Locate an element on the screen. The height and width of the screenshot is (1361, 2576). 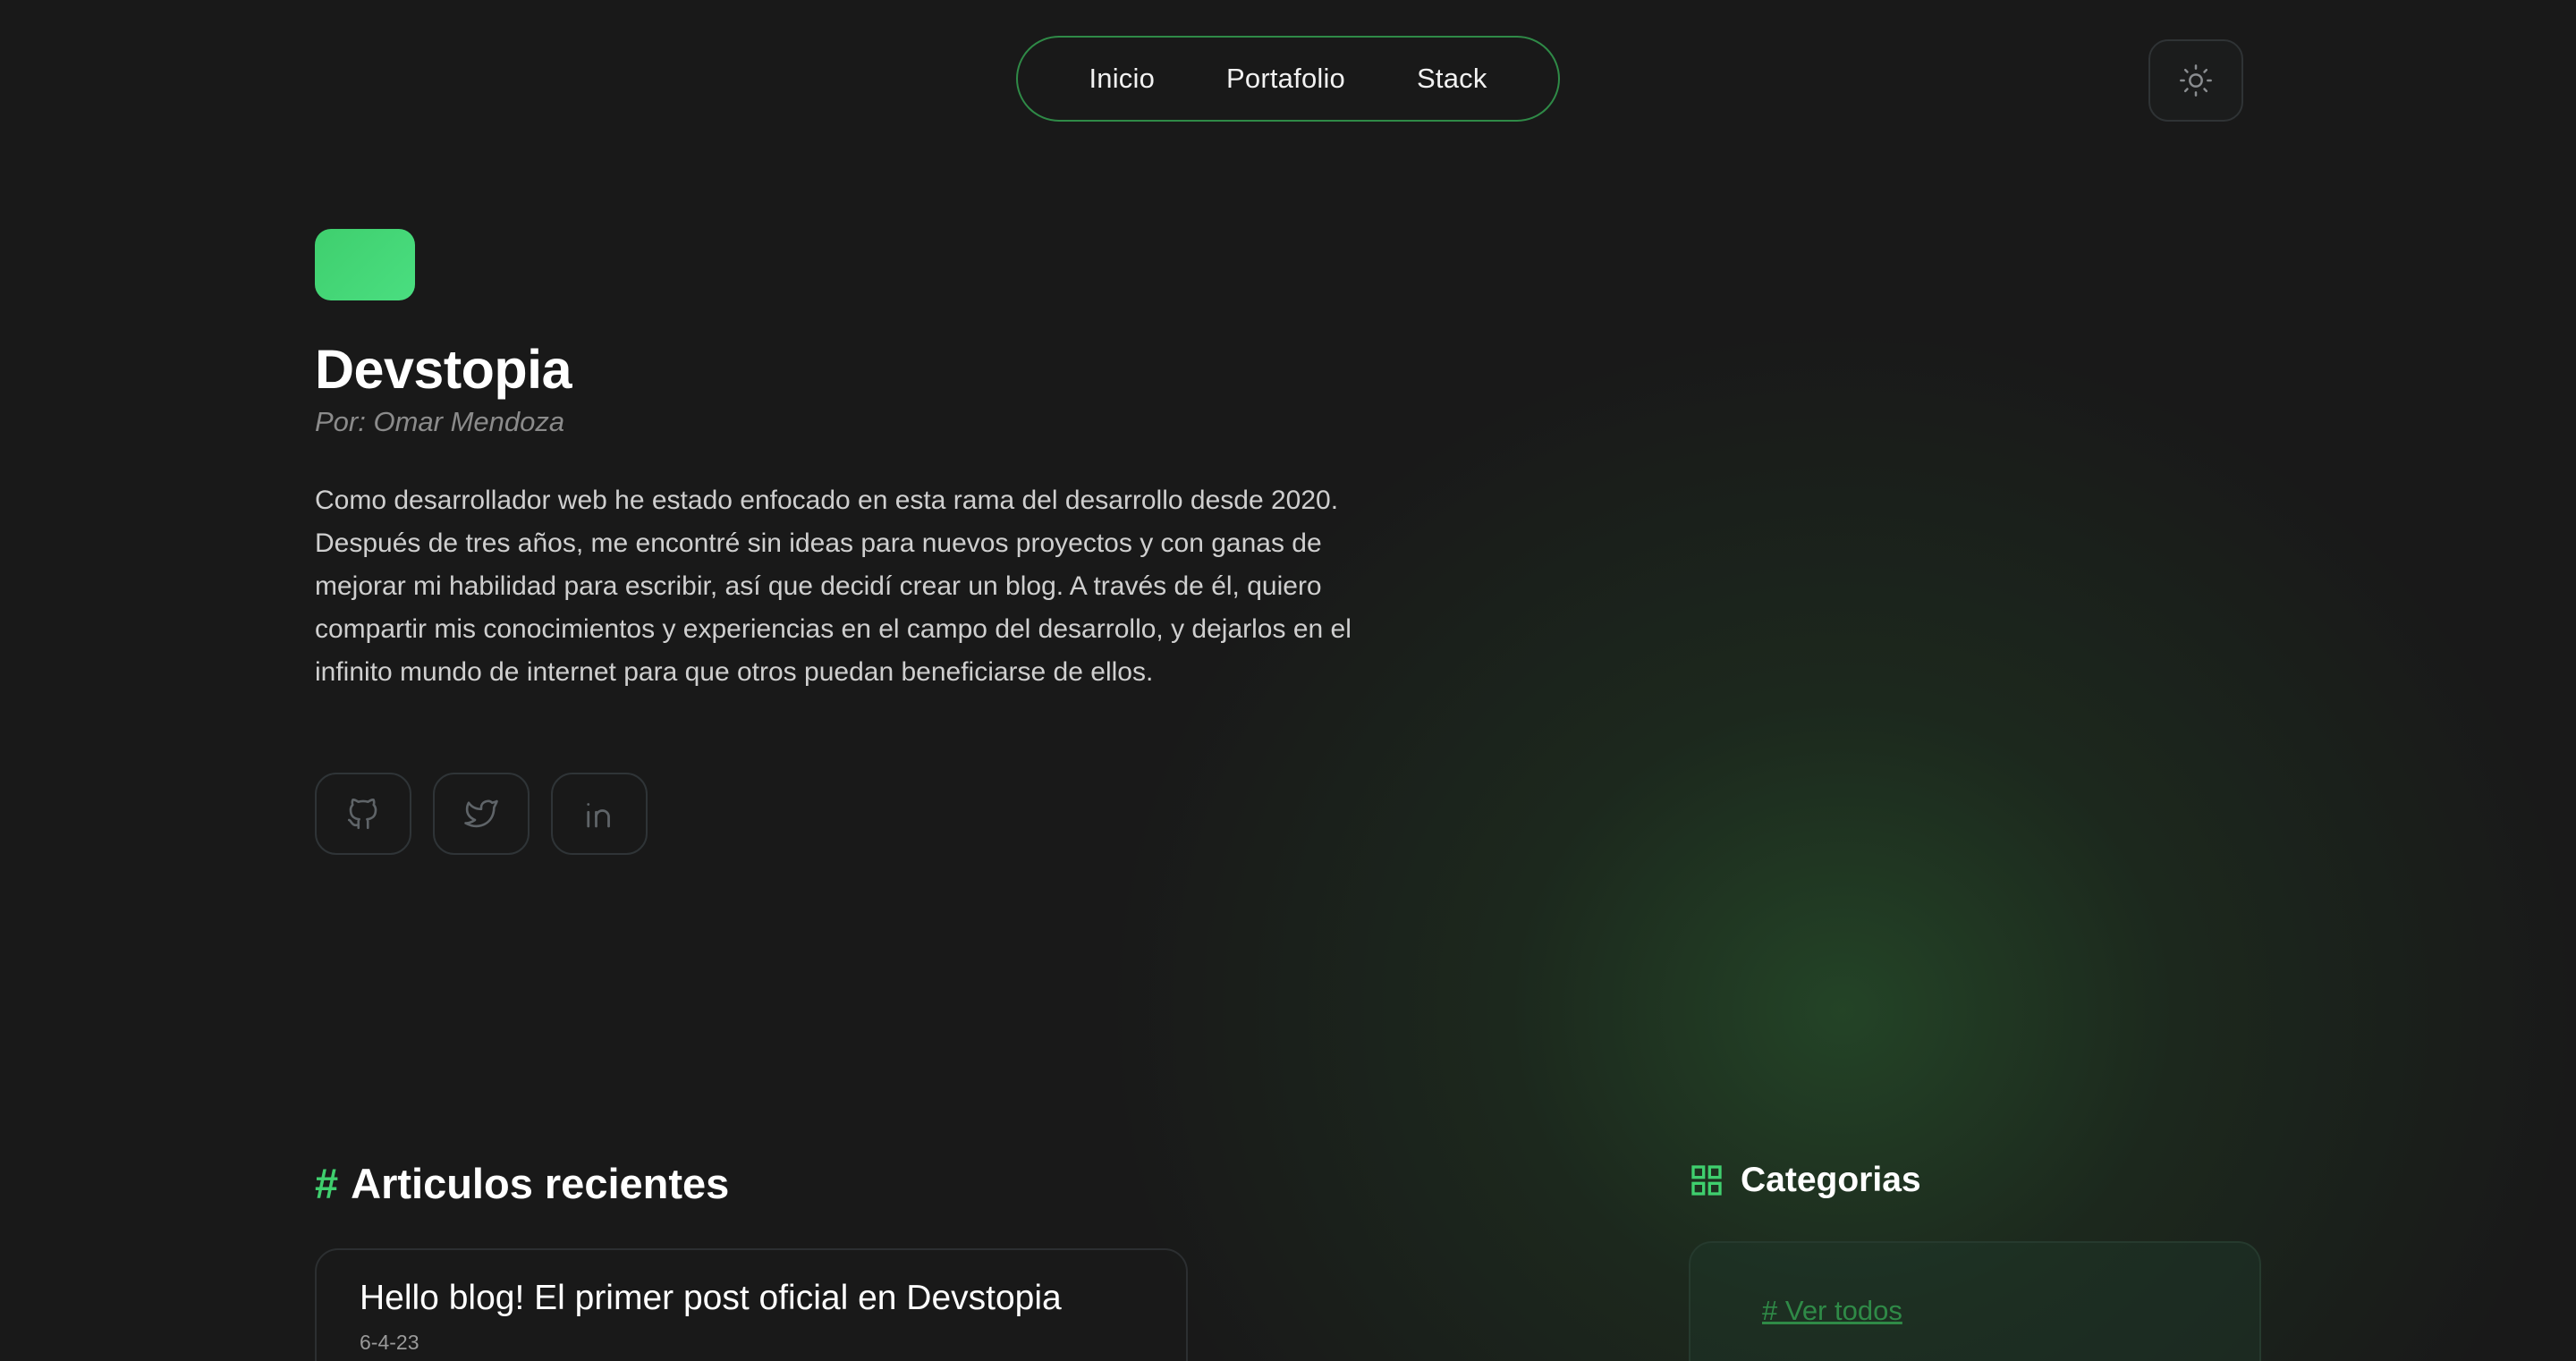
github-link is located at coordinates (363, 814).